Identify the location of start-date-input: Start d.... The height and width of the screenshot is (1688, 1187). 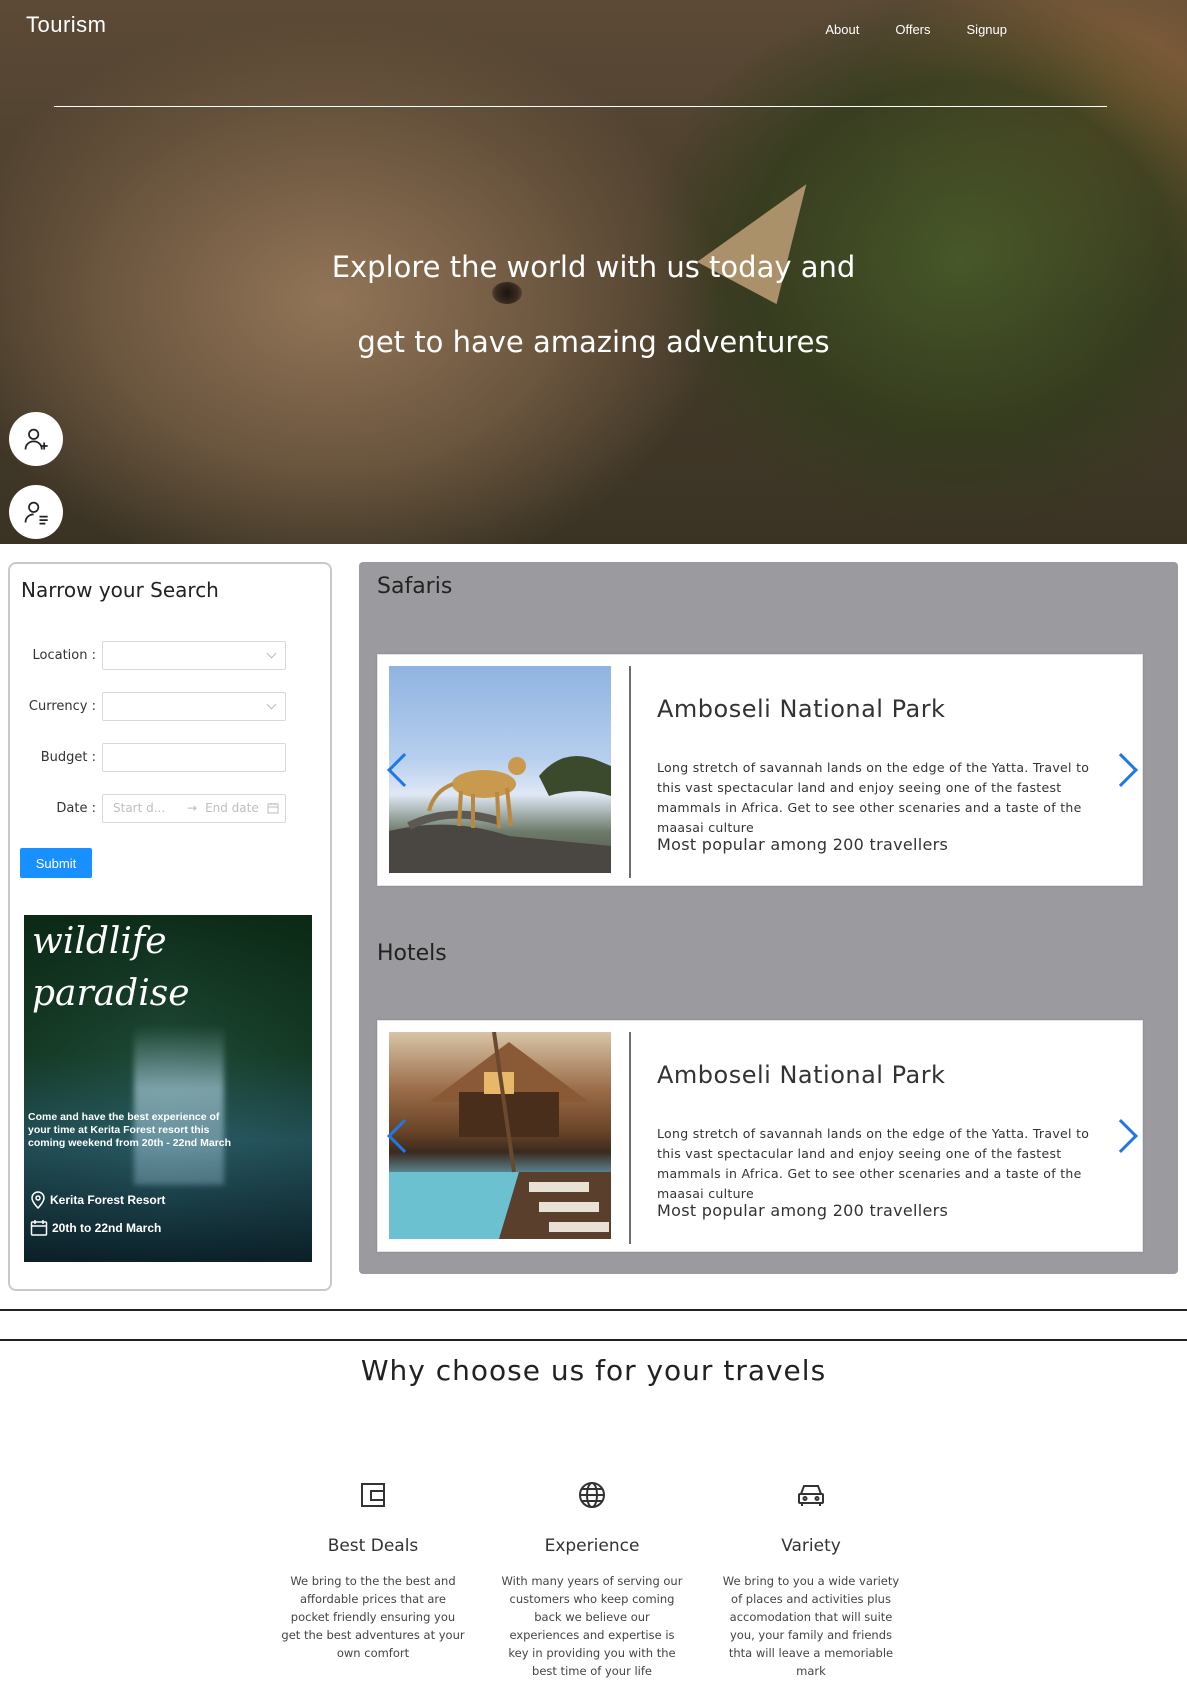
(146, 808).